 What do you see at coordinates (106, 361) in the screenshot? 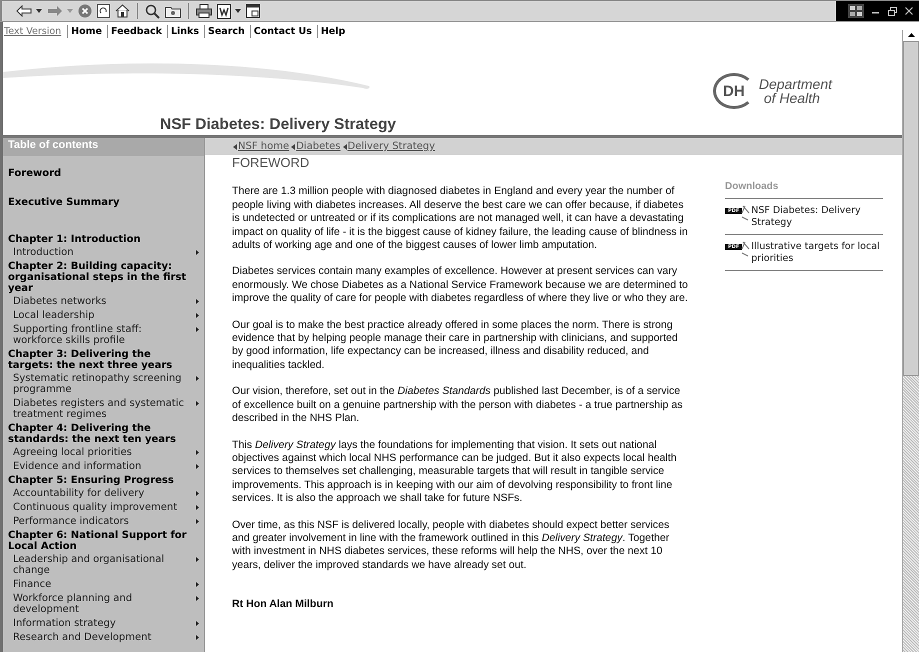
I see `chapter-link: Chapter 3: Delivering the targets: the next three years` at bounding box center [106, 361].